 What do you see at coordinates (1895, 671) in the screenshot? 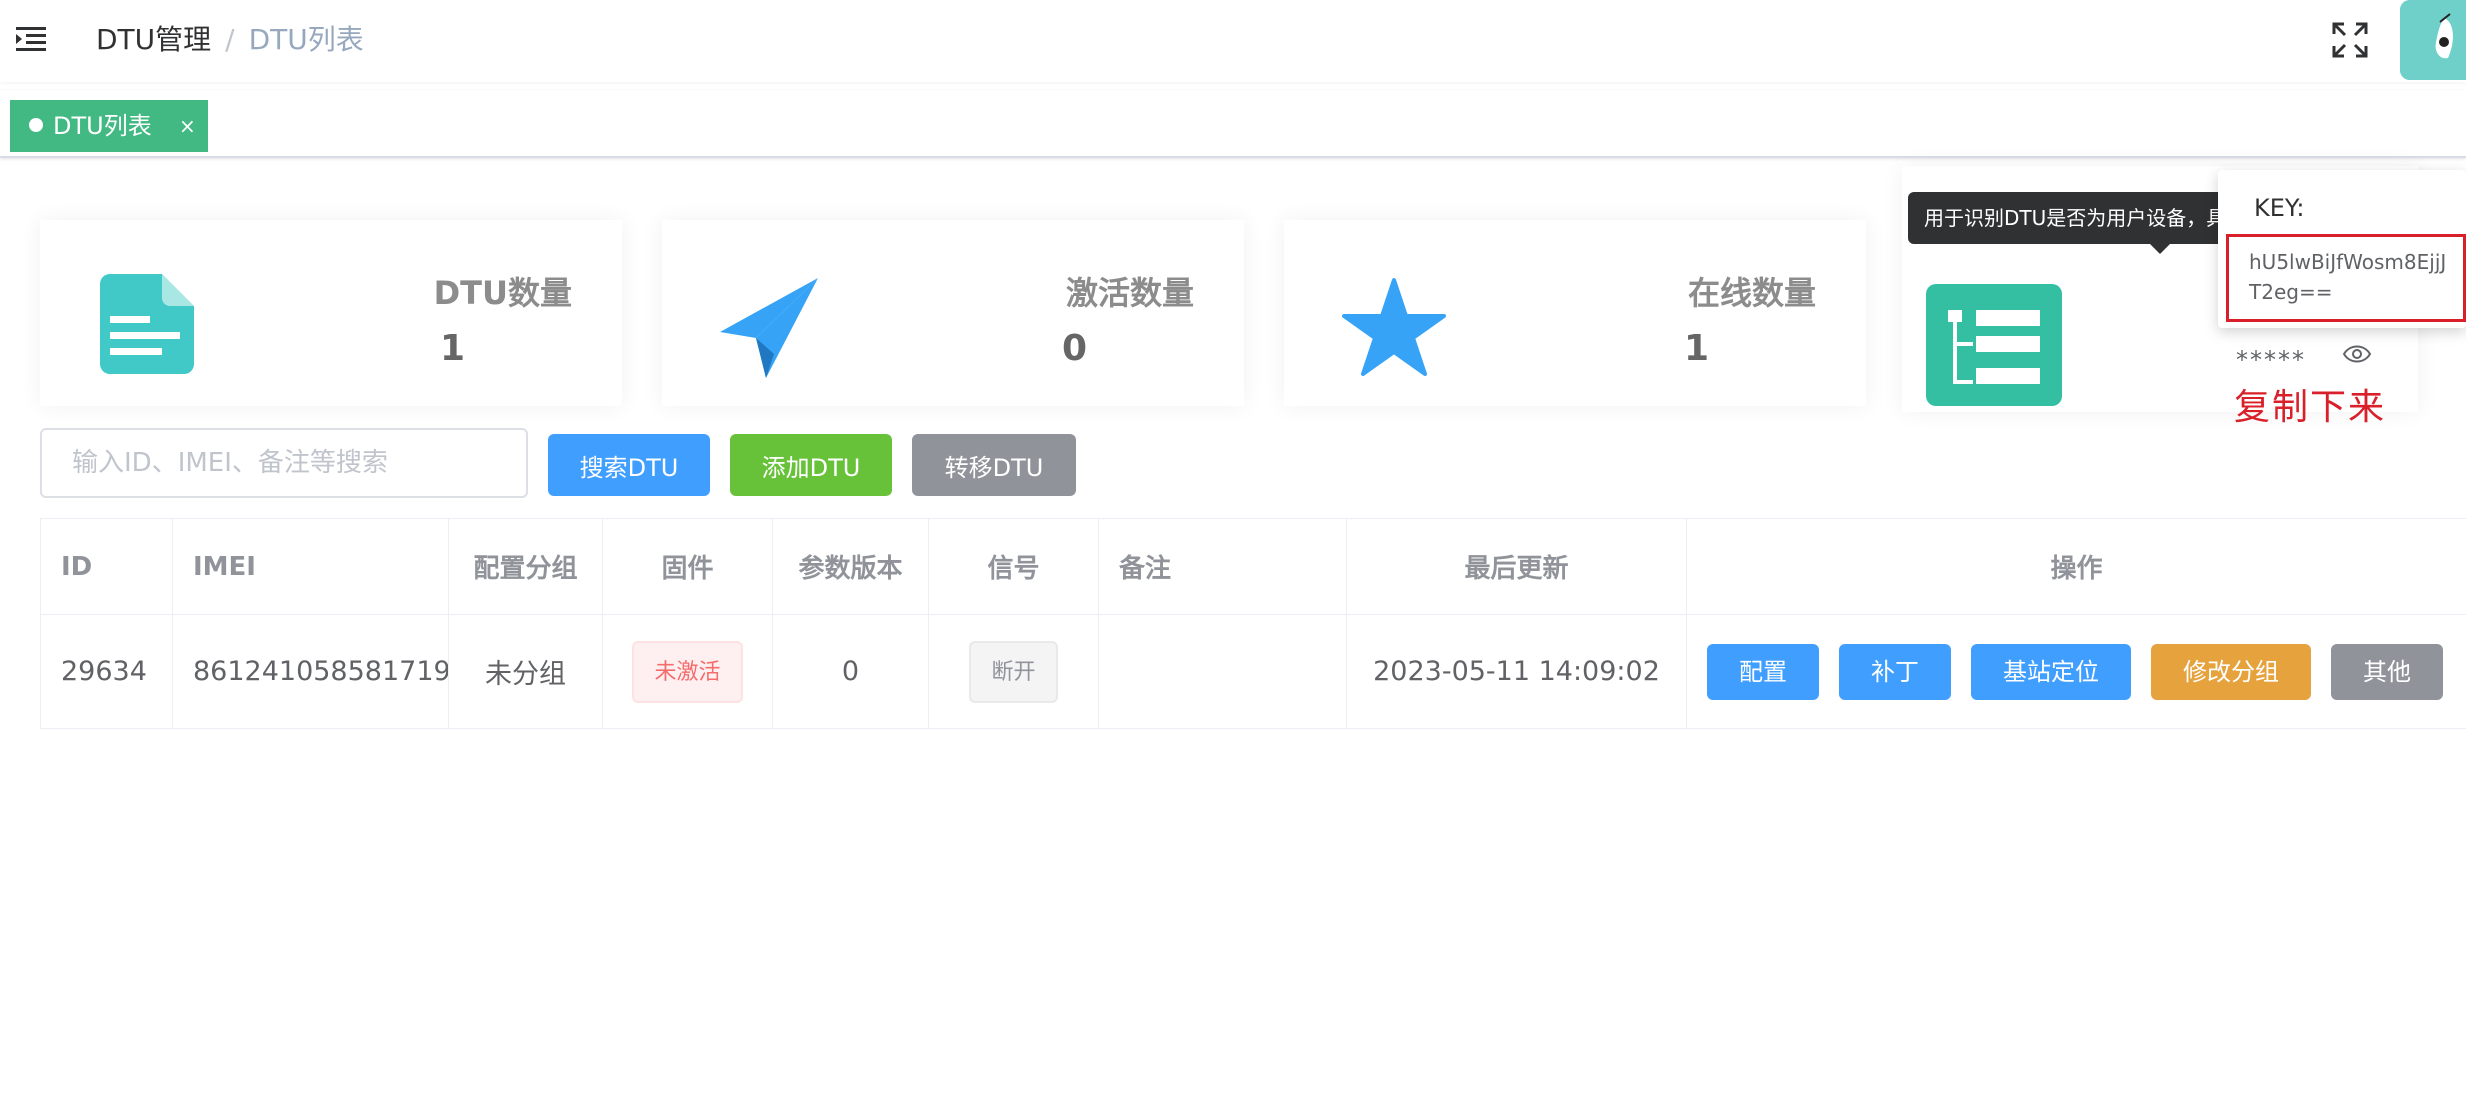
I see `patch-button: 补丁` at bounding box center [1895, 671].